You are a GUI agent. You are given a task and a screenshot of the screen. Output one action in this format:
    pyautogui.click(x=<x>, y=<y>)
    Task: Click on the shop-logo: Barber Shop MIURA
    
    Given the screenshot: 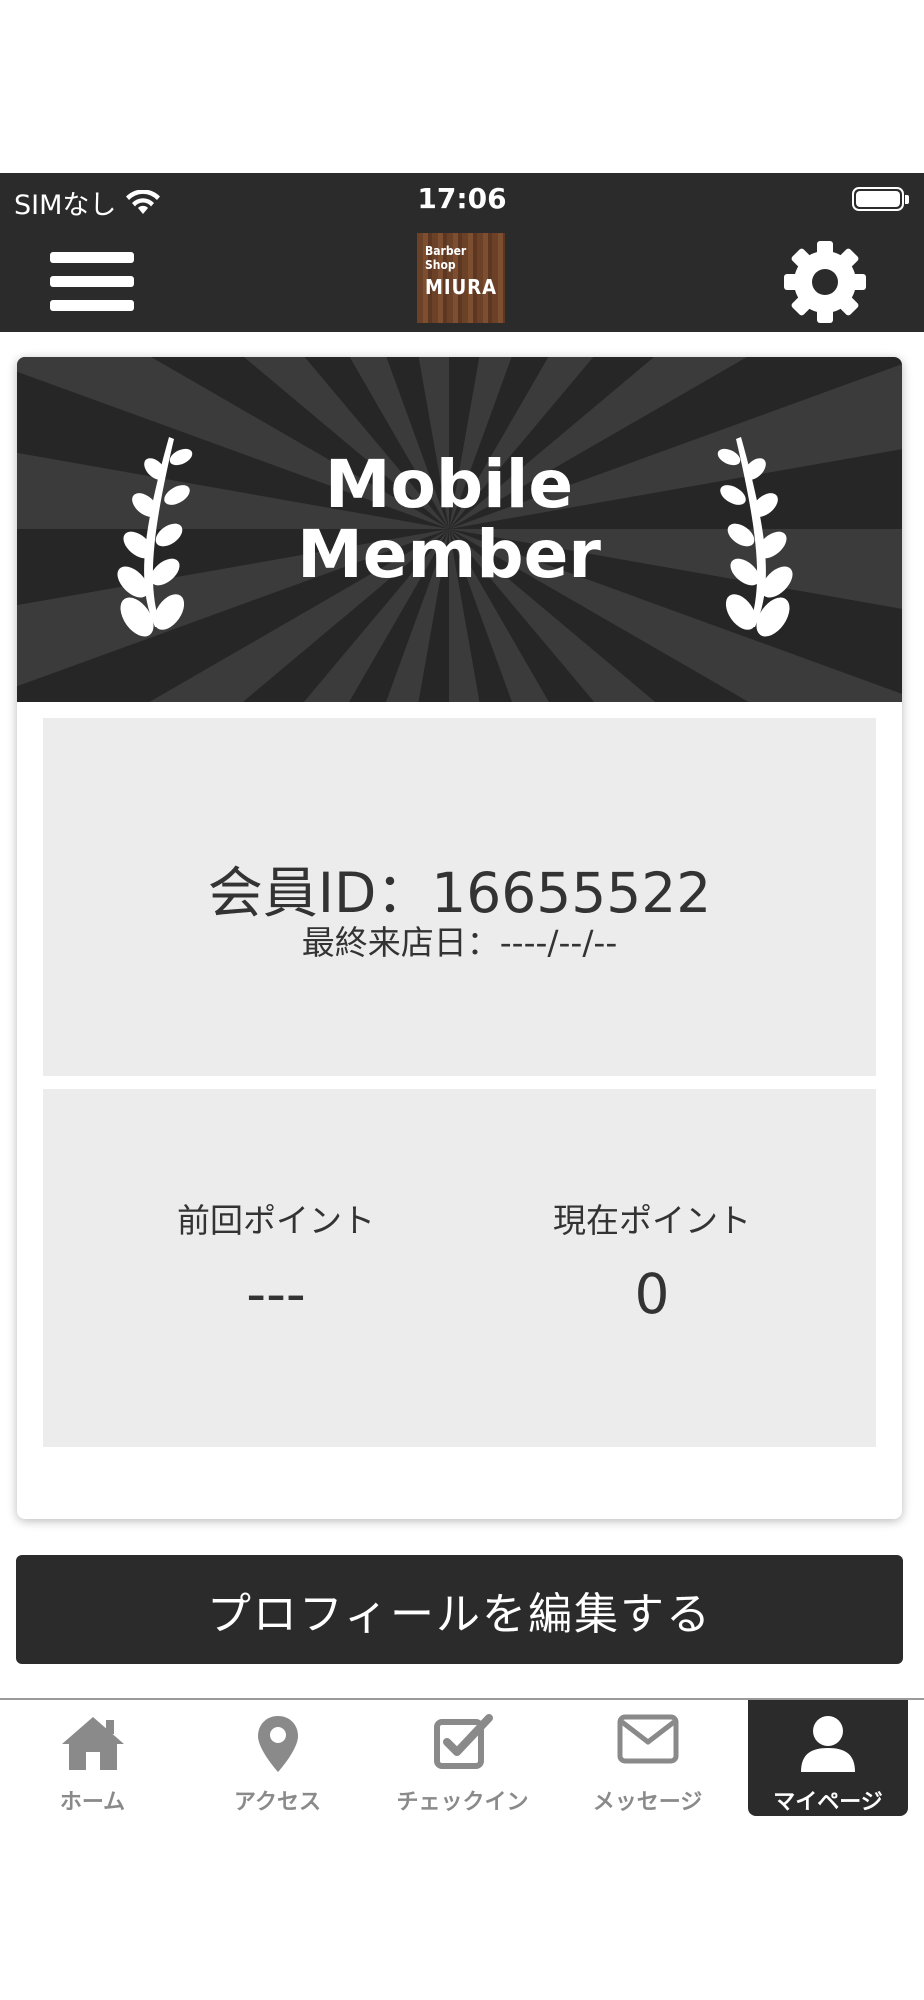 What is the action you would take?
    pyautogui.click(x=461, y=278)
    